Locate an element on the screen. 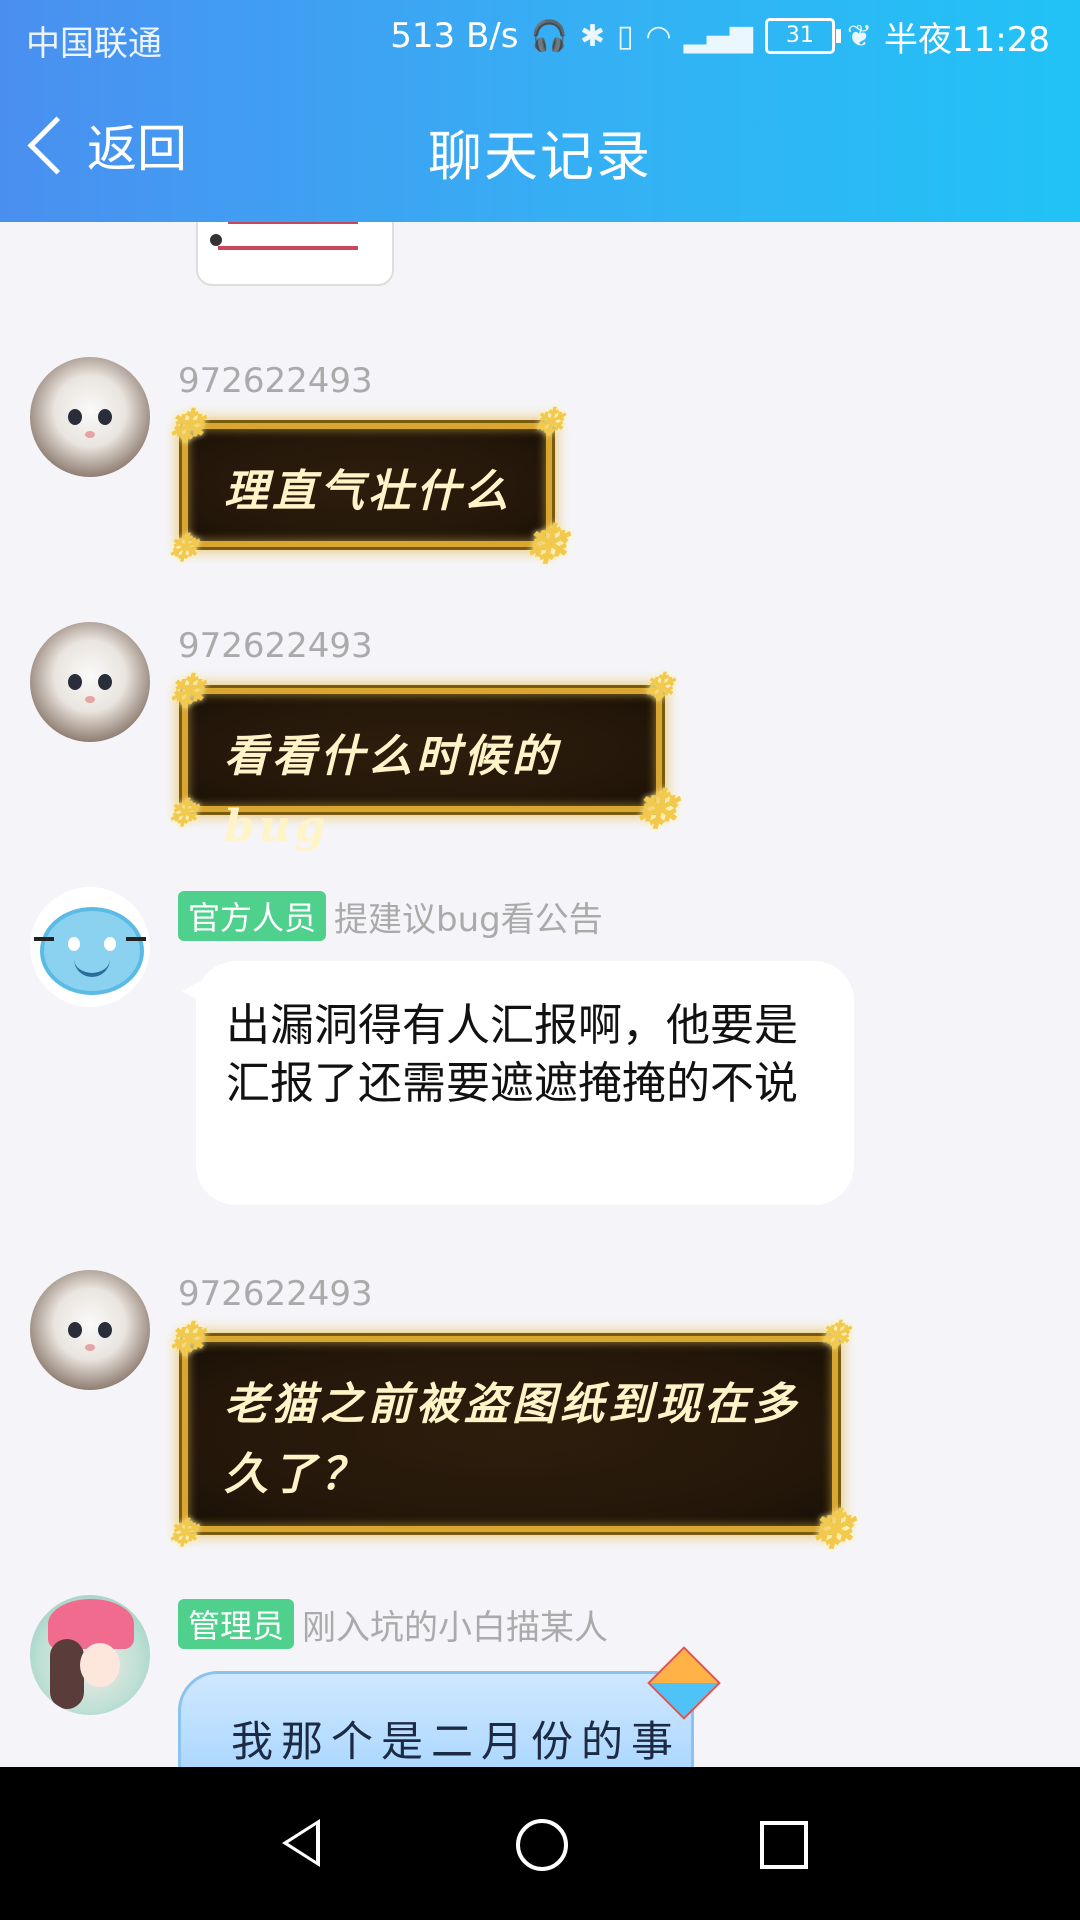  role-badge: 官方人员 is located at coordinates (252, 916).